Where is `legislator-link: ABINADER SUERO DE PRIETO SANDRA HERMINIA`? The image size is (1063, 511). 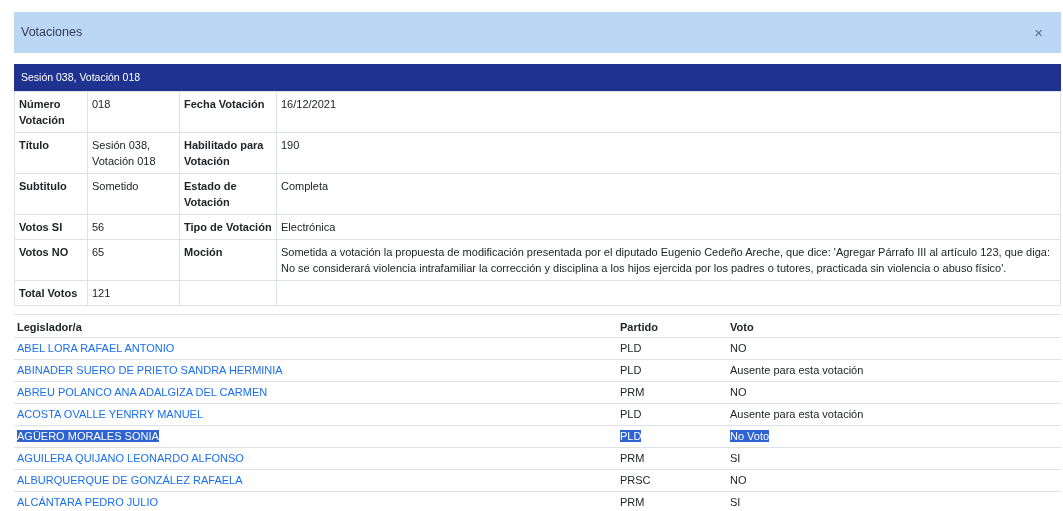
legislator-link: ABINADER SUERO DE PRIETO SANDRA HERMINIA is located at coordinates (150, 370).